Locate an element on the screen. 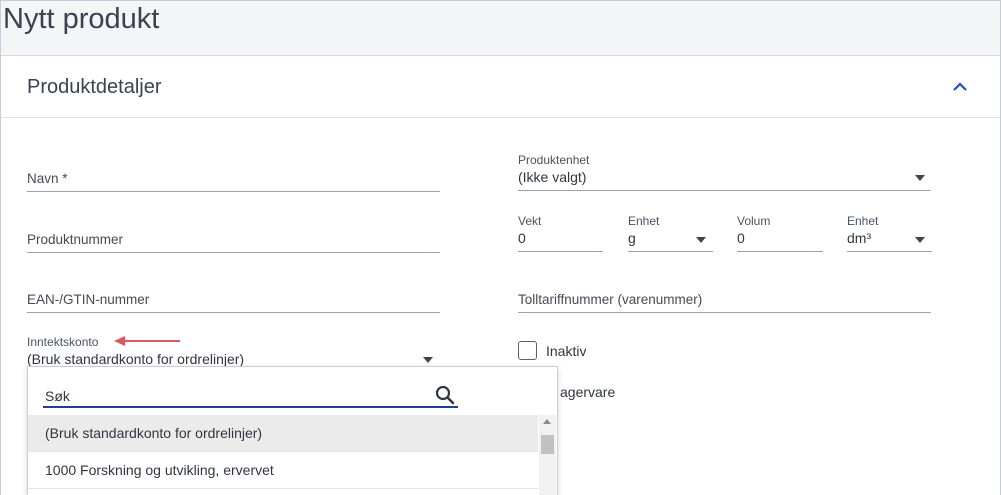 This screenshot has width=1001, height=495. weight-unit-select: Enhet g is located at coordinates (670, 233).